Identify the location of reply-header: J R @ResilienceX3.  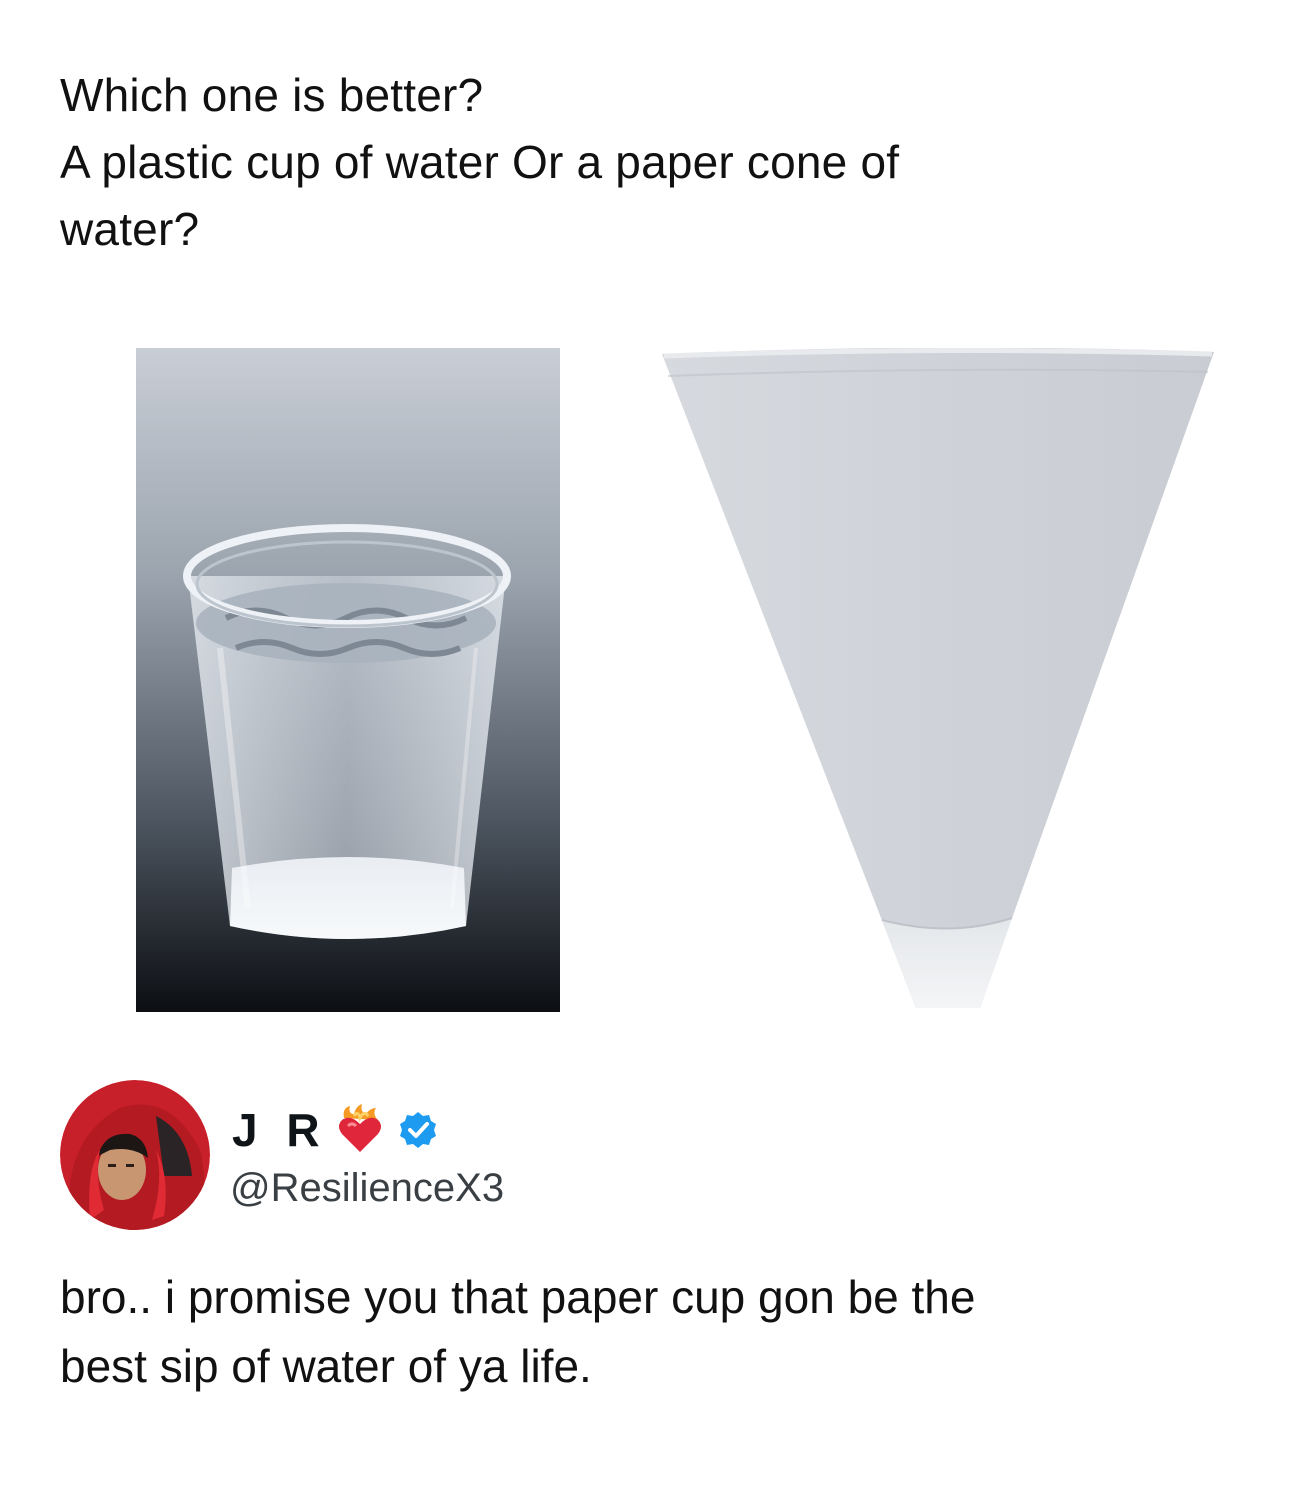
(650, 1155).